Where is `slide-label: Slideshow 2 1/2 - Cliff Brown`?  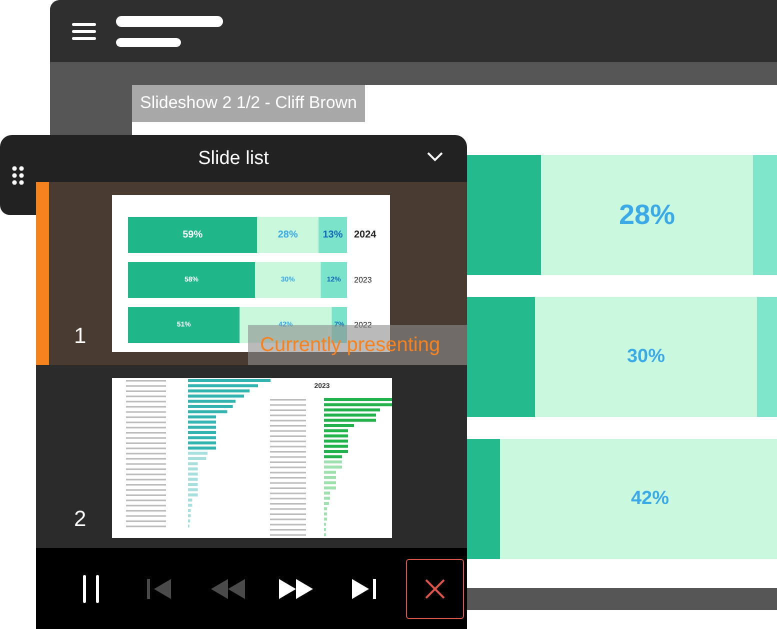
slide-label: Slideshow 2 1/2 - Cliff Brown is located at coordinates (249, 103).